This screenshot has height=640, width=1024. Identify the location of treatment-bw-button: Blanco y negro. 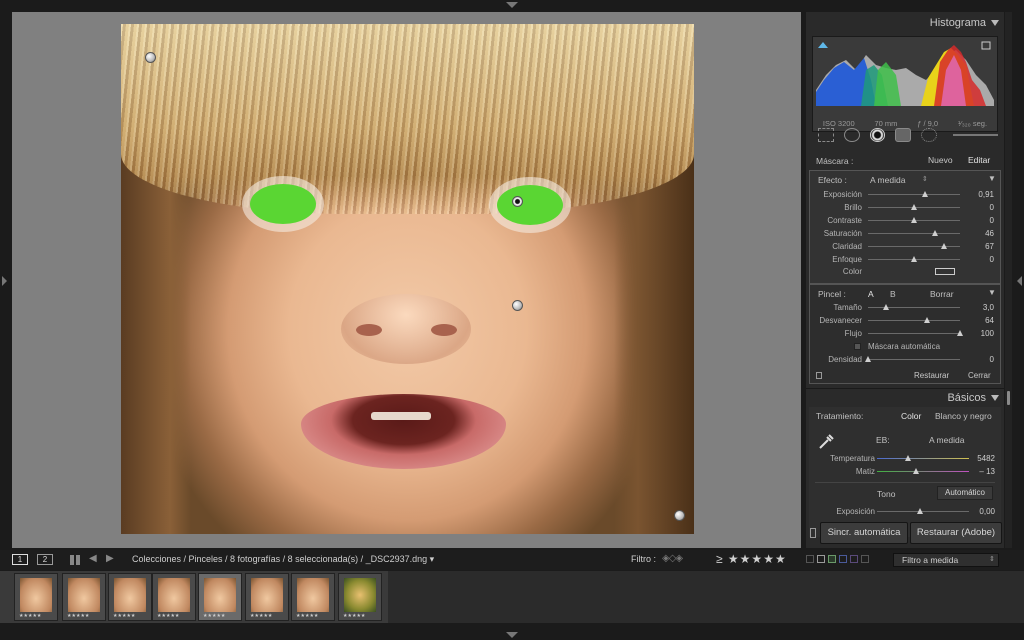
(963, 416).